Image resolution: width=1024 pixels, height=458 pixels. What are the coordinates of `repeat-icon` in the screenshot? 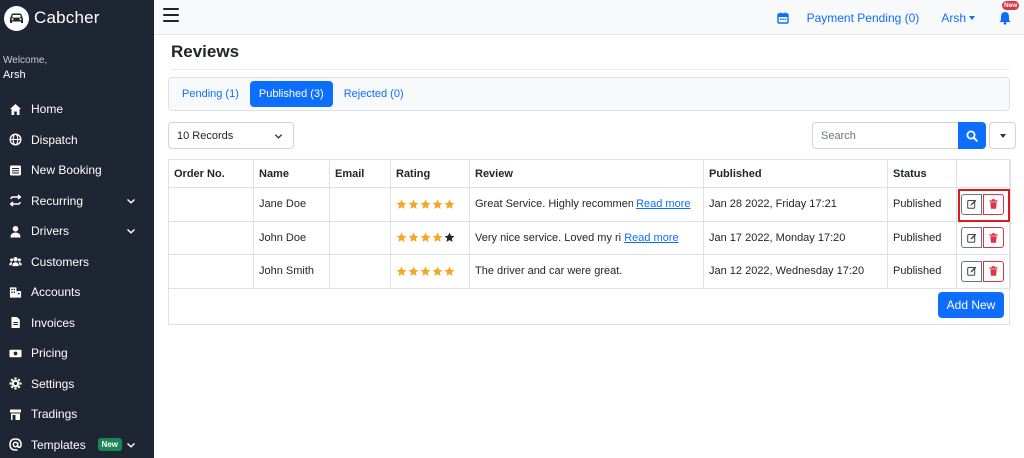 It's located at (15, 200).